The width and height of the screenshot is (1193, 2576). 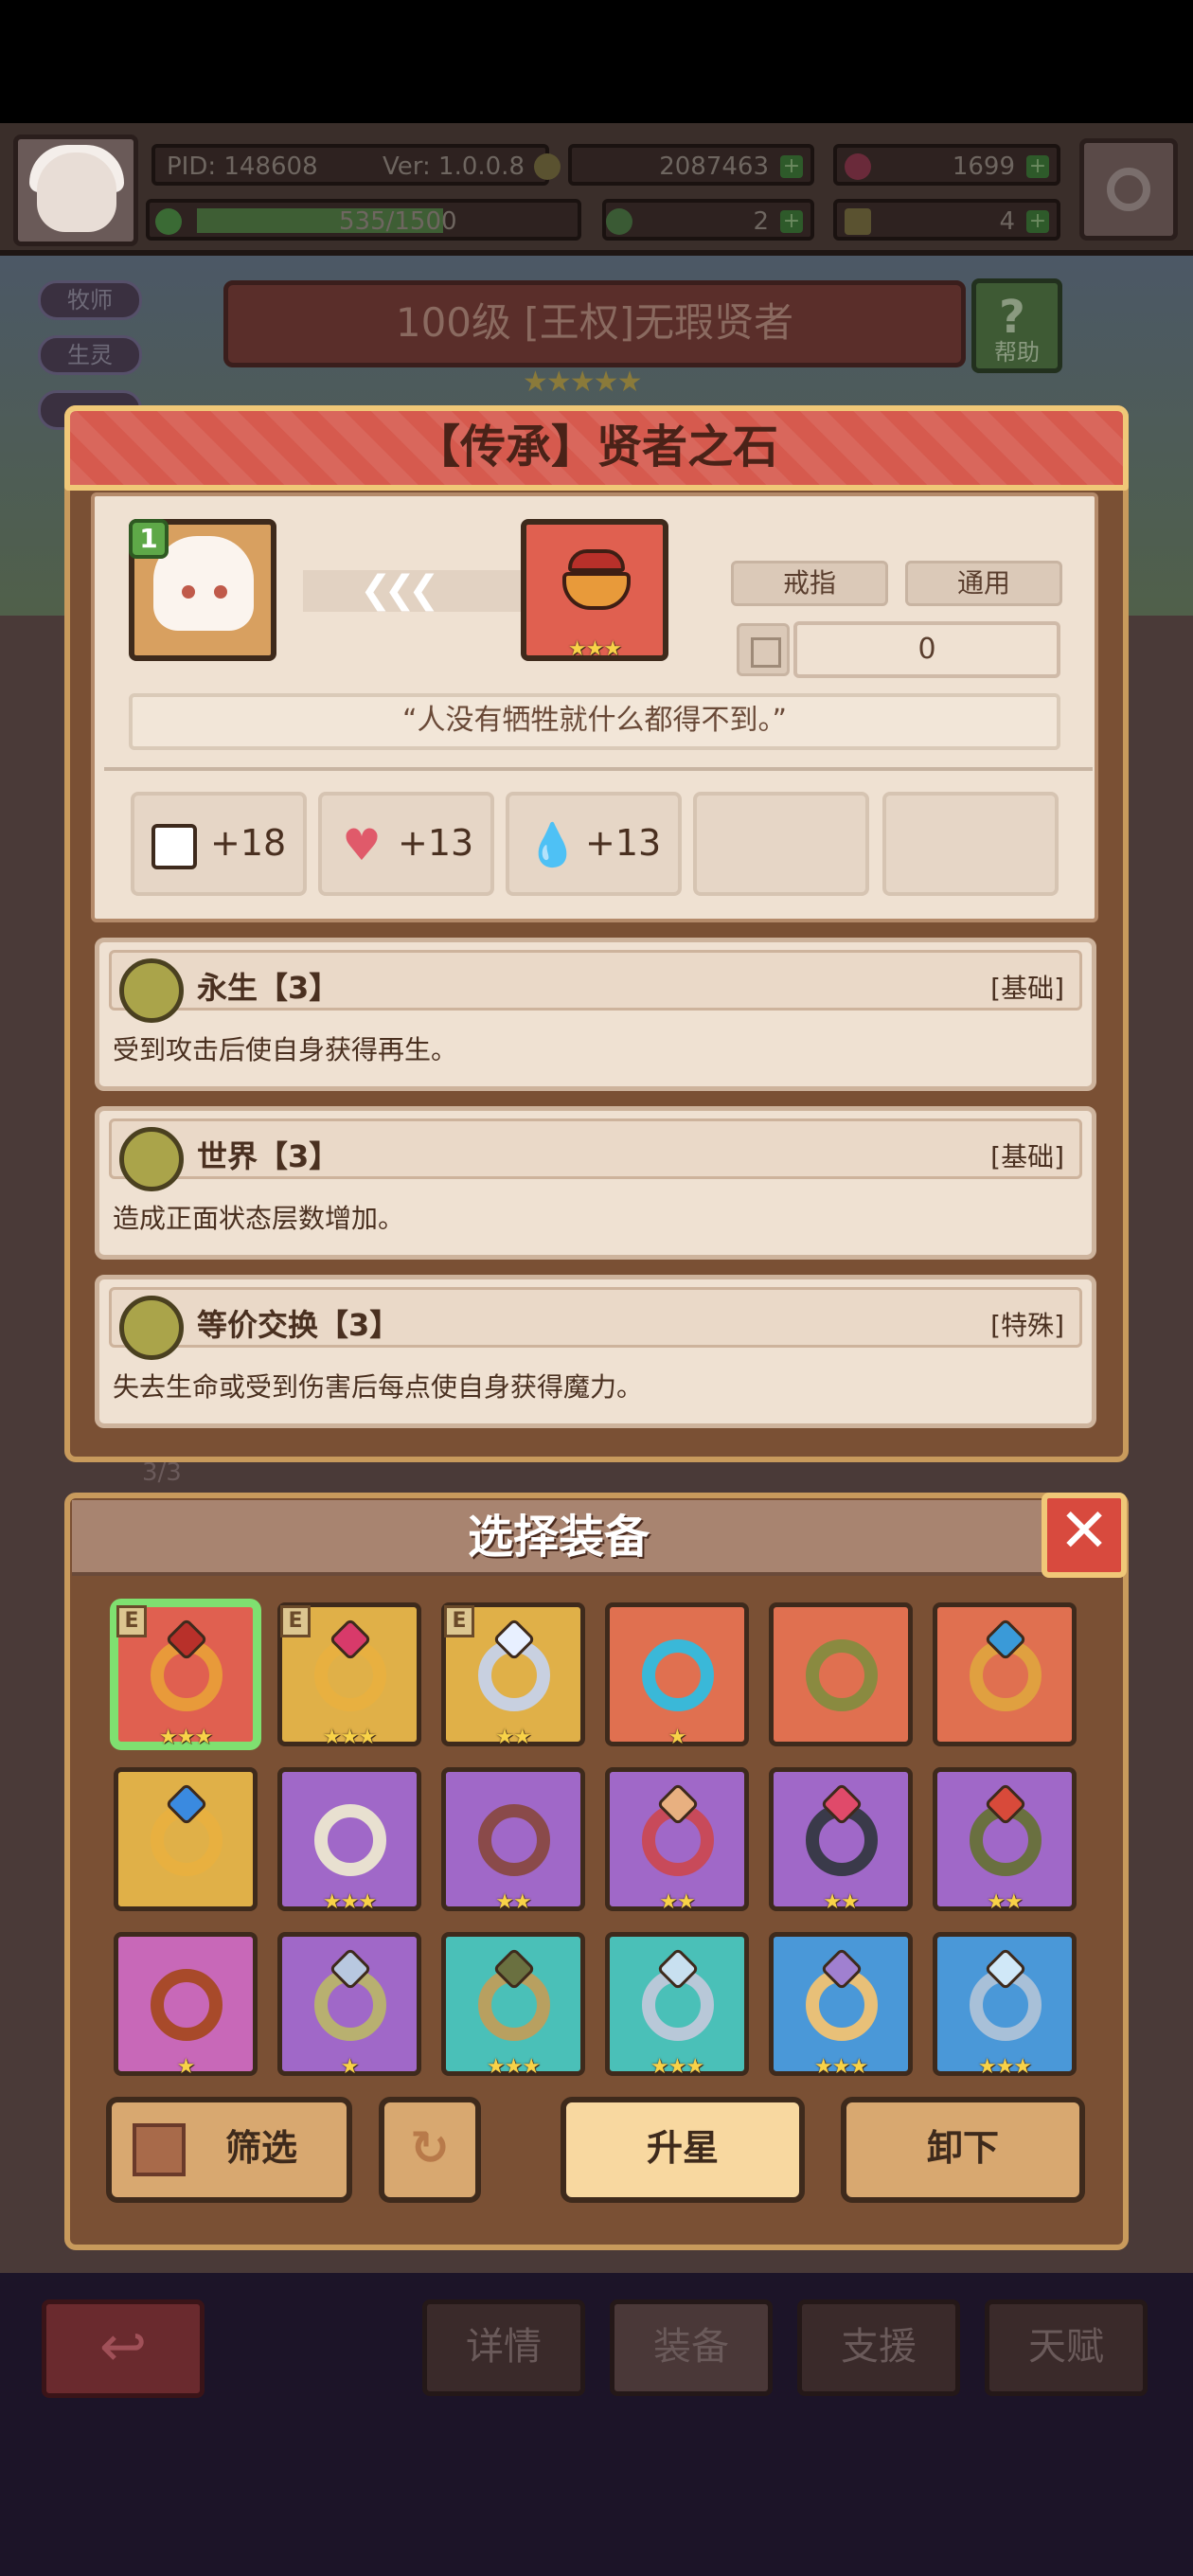 I want to click on skill-card: 世界【3】 [基础] 造成正面状态层数增加。, so click(x=595, y=1183).